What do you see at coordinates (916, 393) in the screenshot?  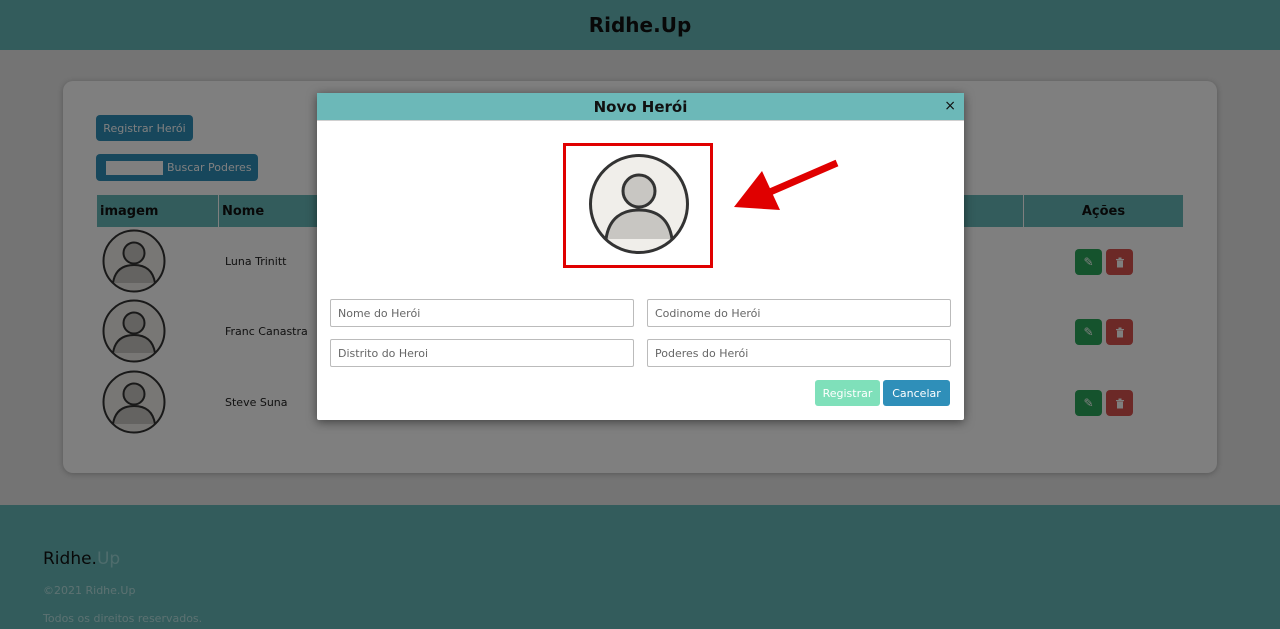 I see `cancel-button: Cancelar` at bounding box center [916, 393].